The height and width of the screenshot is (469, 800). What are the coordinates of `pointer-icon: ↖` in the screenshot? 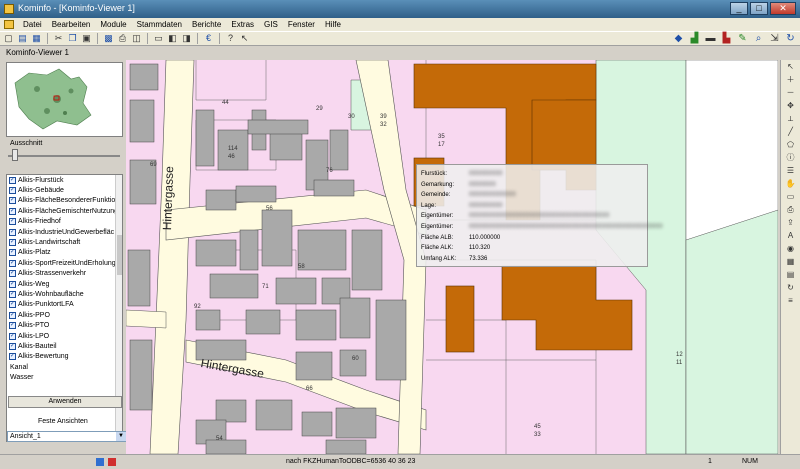 It's located at (791, 67).